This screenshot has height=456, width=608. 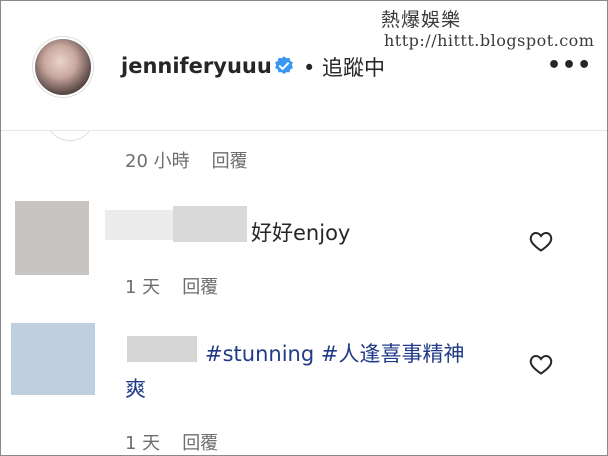 I want to click on previous-comment-avatar, so click(x=70, y=136).